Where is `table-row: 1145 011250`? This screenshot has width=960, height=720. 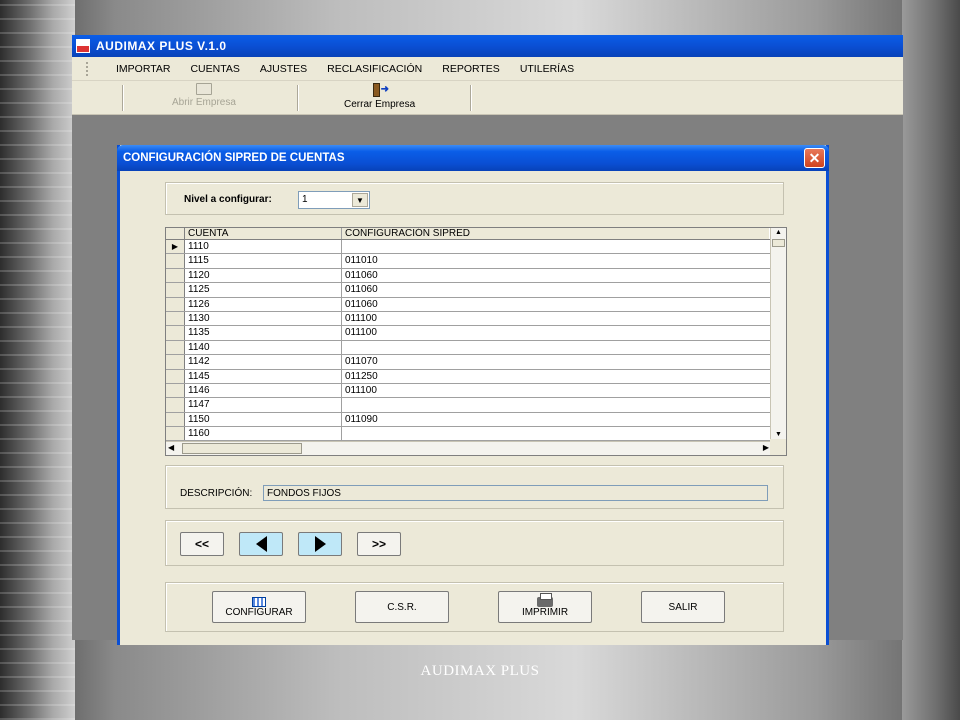 table-row: 1145 011250 is located at coordinates (476, 376).